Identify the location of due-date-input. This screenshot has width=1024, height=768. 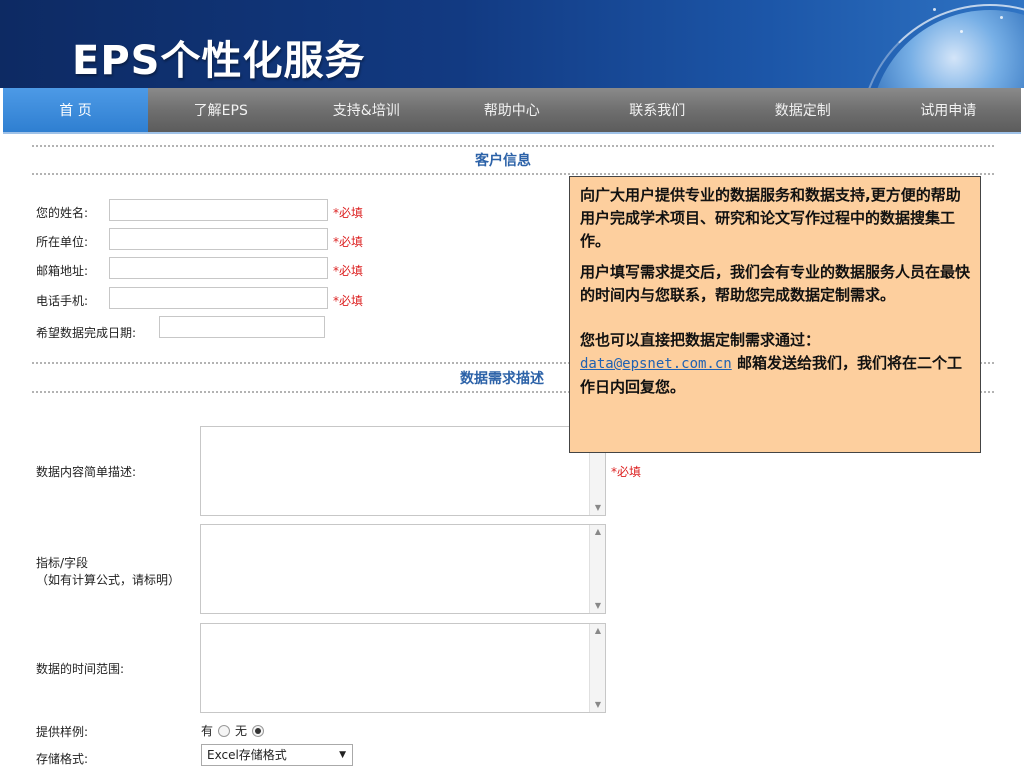
(242, 327).